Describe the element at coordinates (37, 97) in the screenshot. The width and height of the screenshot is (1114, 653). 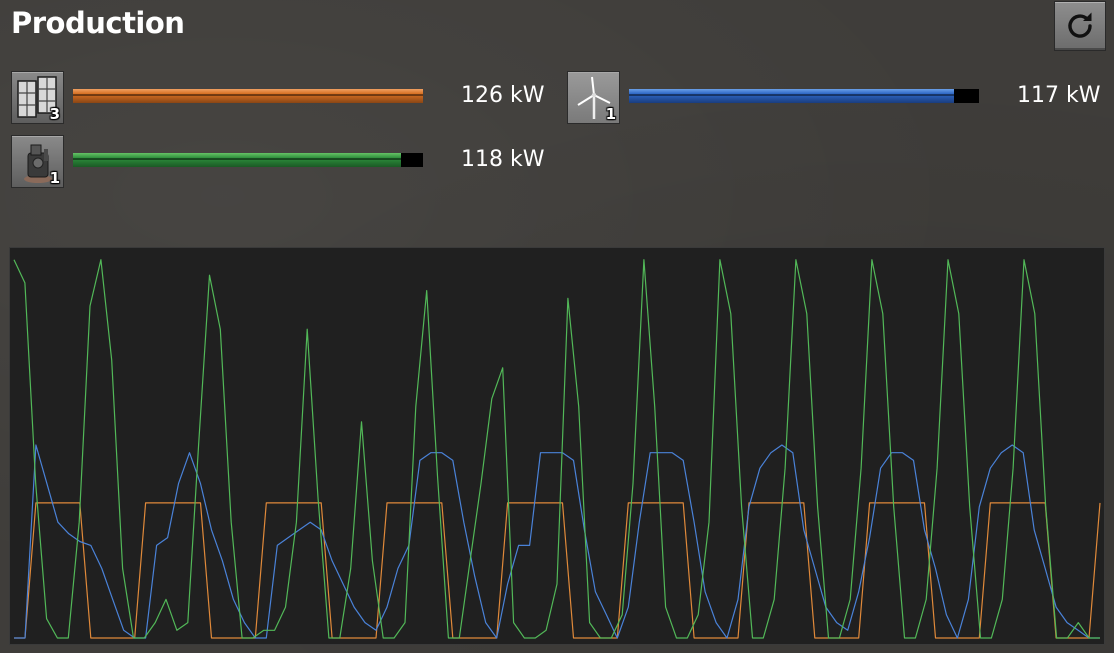
I see `solar-panel-slot: 3` at that location.